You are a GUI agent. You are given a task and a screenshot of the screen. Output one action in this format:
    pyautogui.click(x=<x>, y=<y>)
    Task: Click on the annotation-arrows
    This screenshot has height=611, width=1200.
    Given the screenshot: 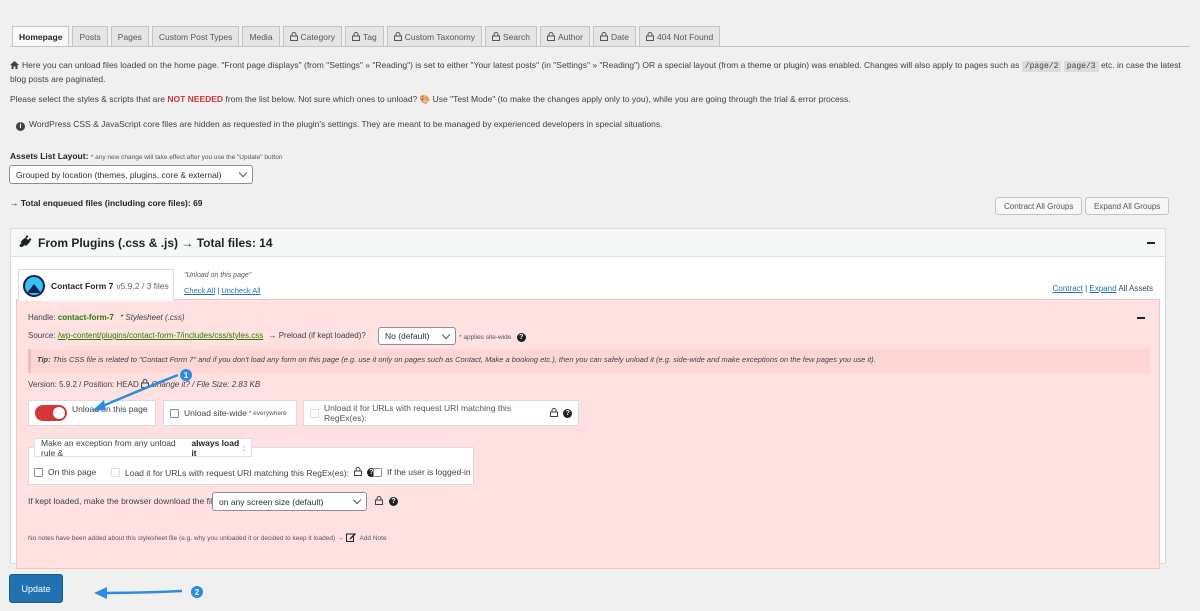 What is the action you would take?
    pyautogui.click(x=137, y=486)
    